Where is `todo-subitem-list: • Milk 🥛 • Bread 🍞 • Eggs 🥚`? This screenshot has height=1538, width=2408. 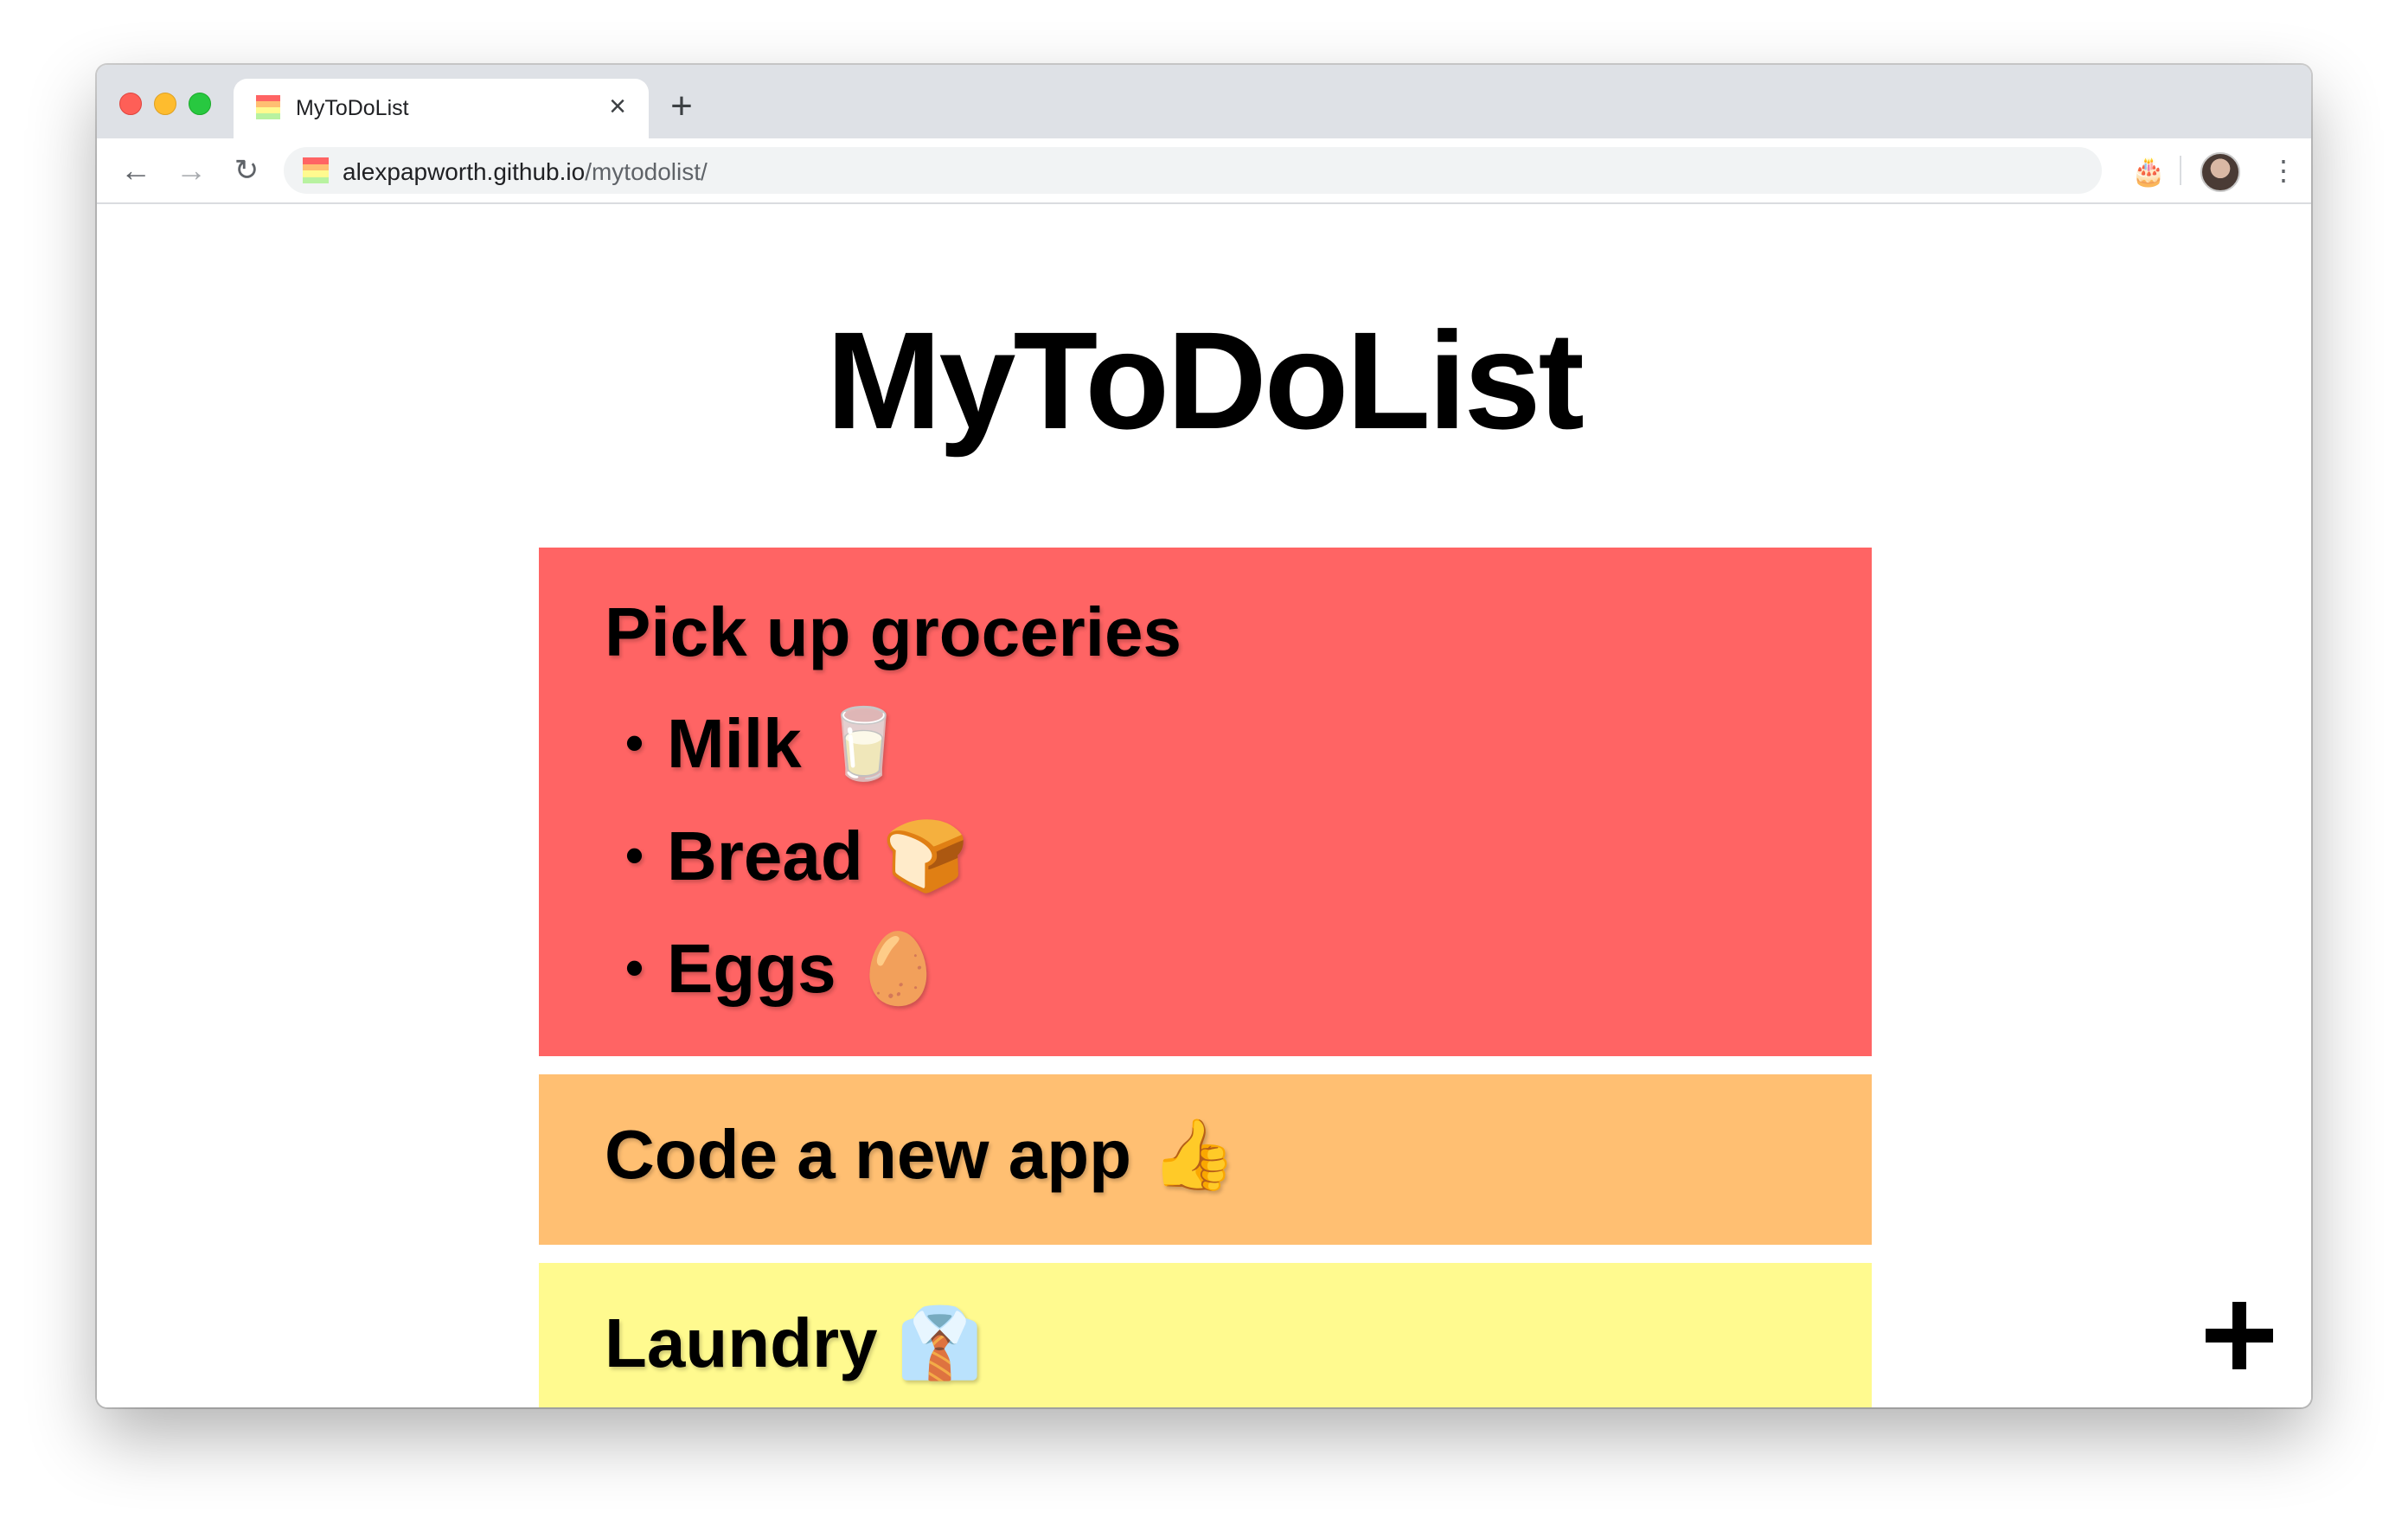
todo-subitem-list: • Milk 🥛 • Bread 🍞 • Eggs 🥚 is located at coordinates (797, 872).